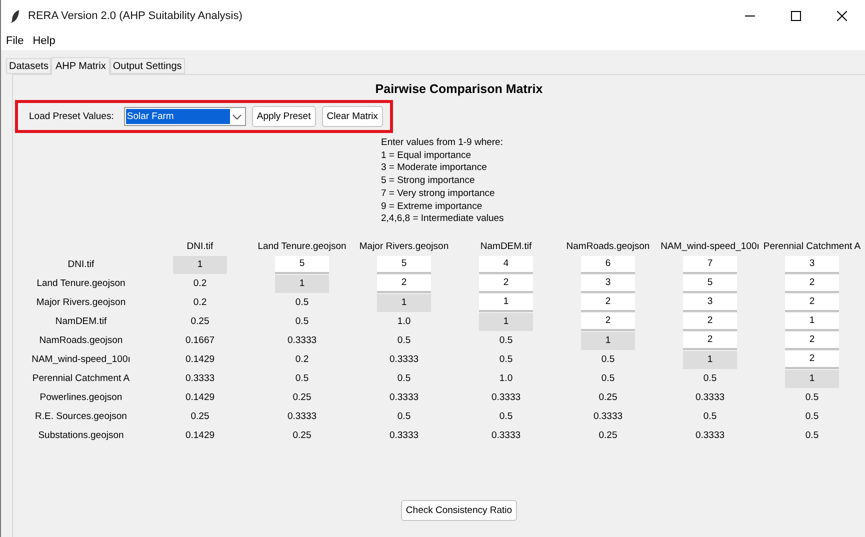 This screenshot has height=537, width=865. What do you see at coordinates (81, 341) in the screenshot?
I see `row-header: NamRoads.geojson` at bounding box center [81, 341].